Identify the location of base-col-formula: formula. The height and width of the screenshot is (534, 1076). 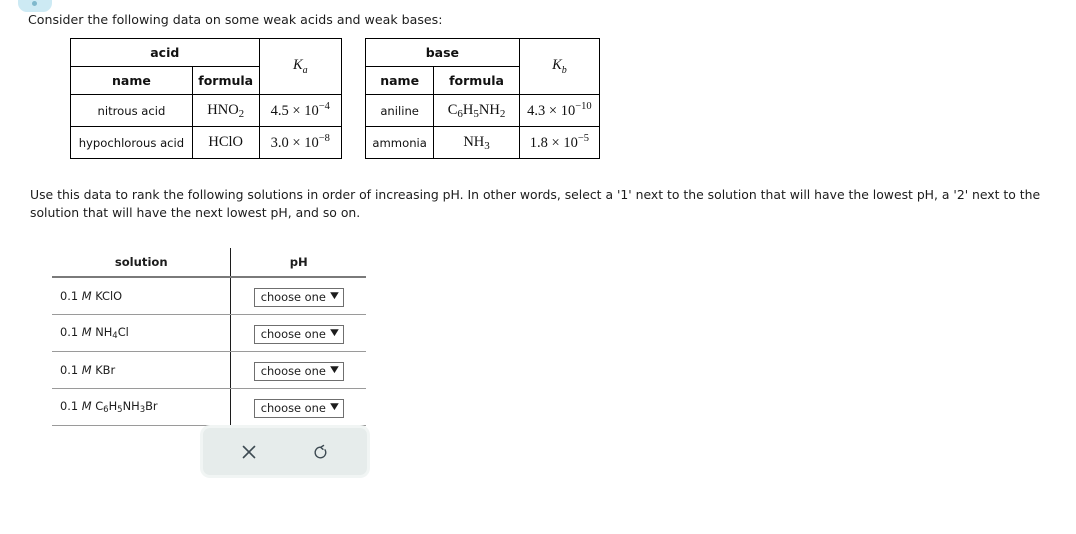
(476, 80).